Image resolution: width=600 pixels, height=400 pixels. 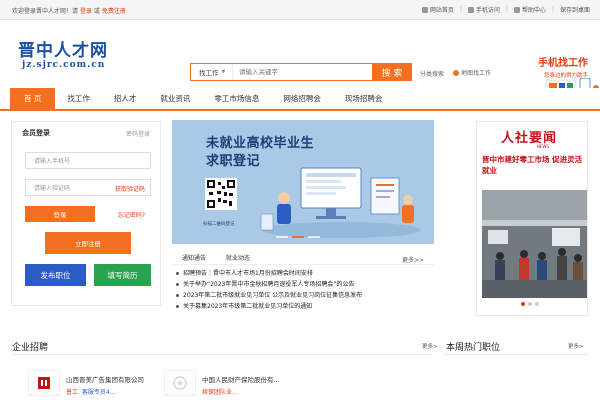 What do you see at coordinates (125, 98) in the screenshot?
I see `nav-recruit: 招人才` at bounding box center [125, 98].